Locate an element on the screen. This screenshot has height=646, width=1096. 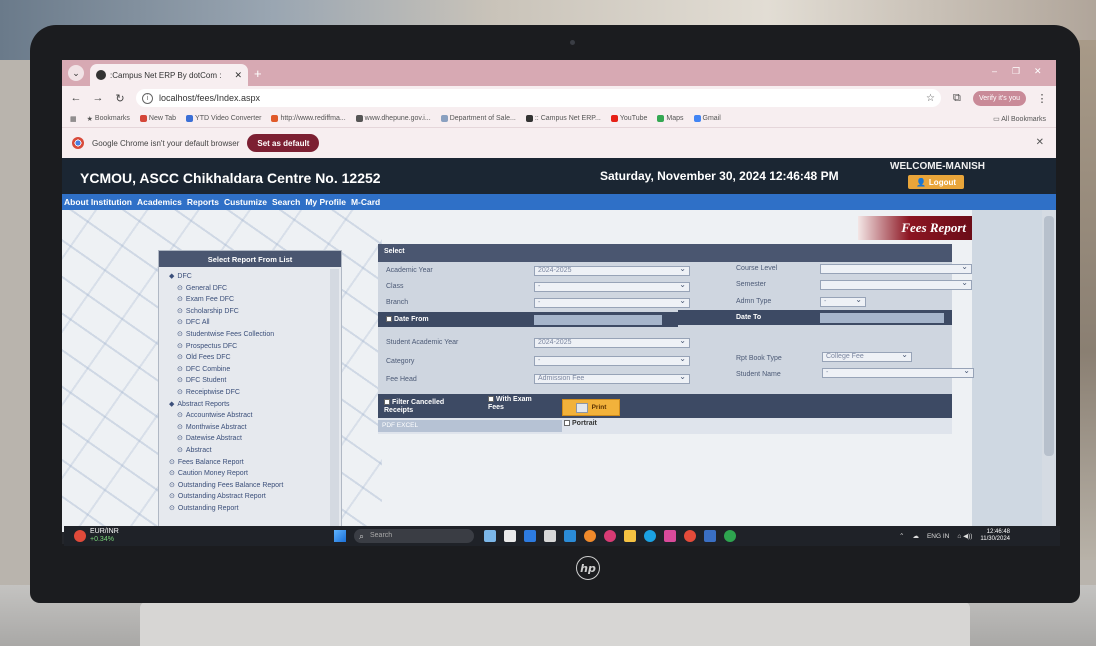
chrome-taskbar-icon is located at coordinates (690, 536).